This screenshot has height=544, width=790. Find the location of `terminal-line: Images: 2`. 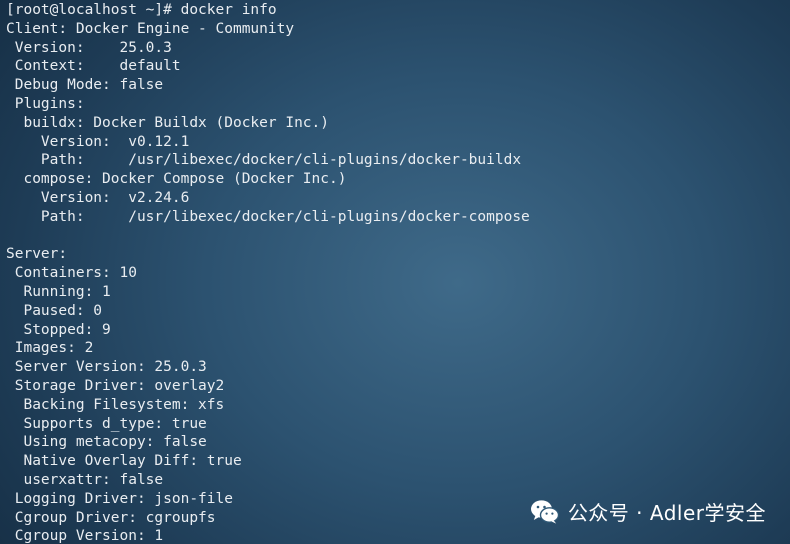

terminal-line: Images: 2 is located at coordinates (50, 348).